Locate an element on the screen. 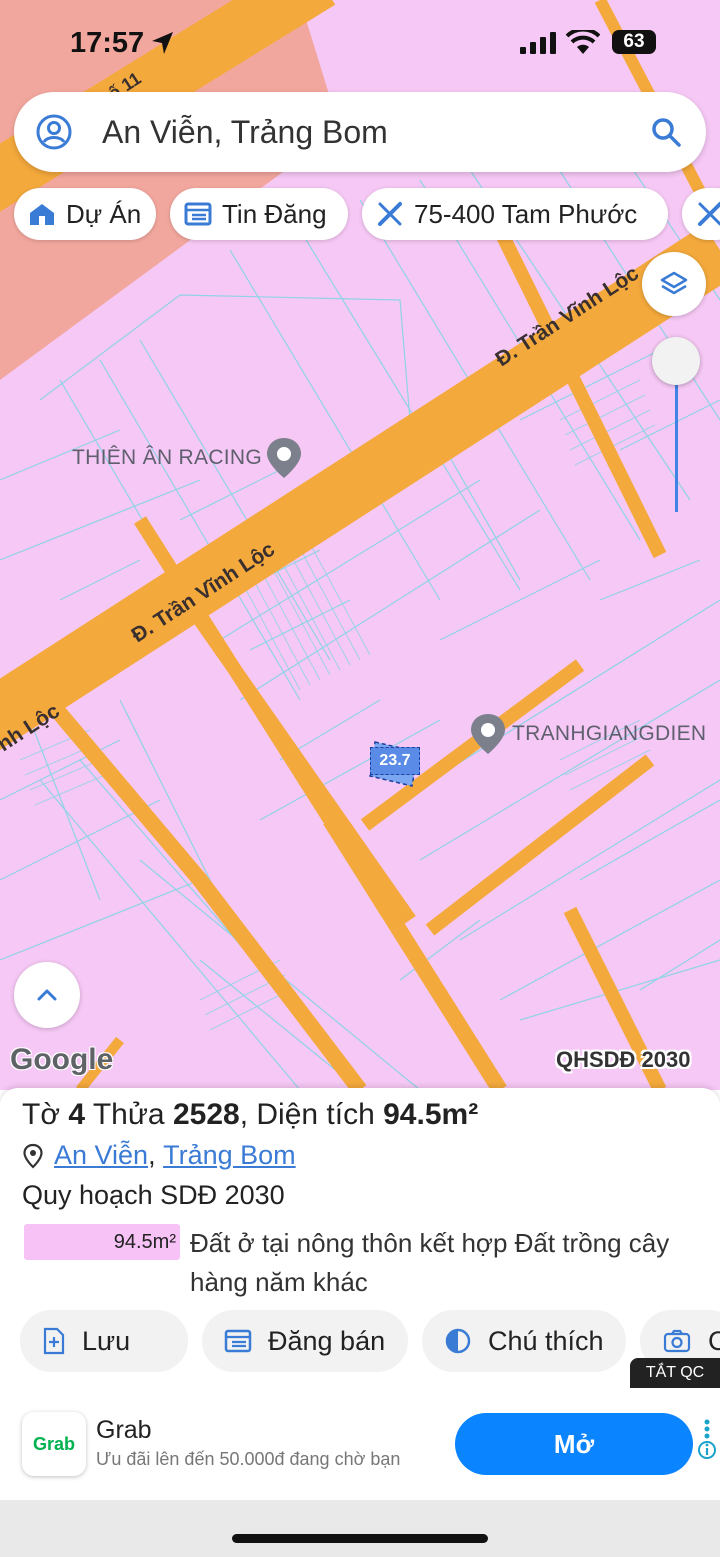 Image resolution: width=720 pixels, height=1557 pixels. wifi-icon is located at coordinates (583, 42).